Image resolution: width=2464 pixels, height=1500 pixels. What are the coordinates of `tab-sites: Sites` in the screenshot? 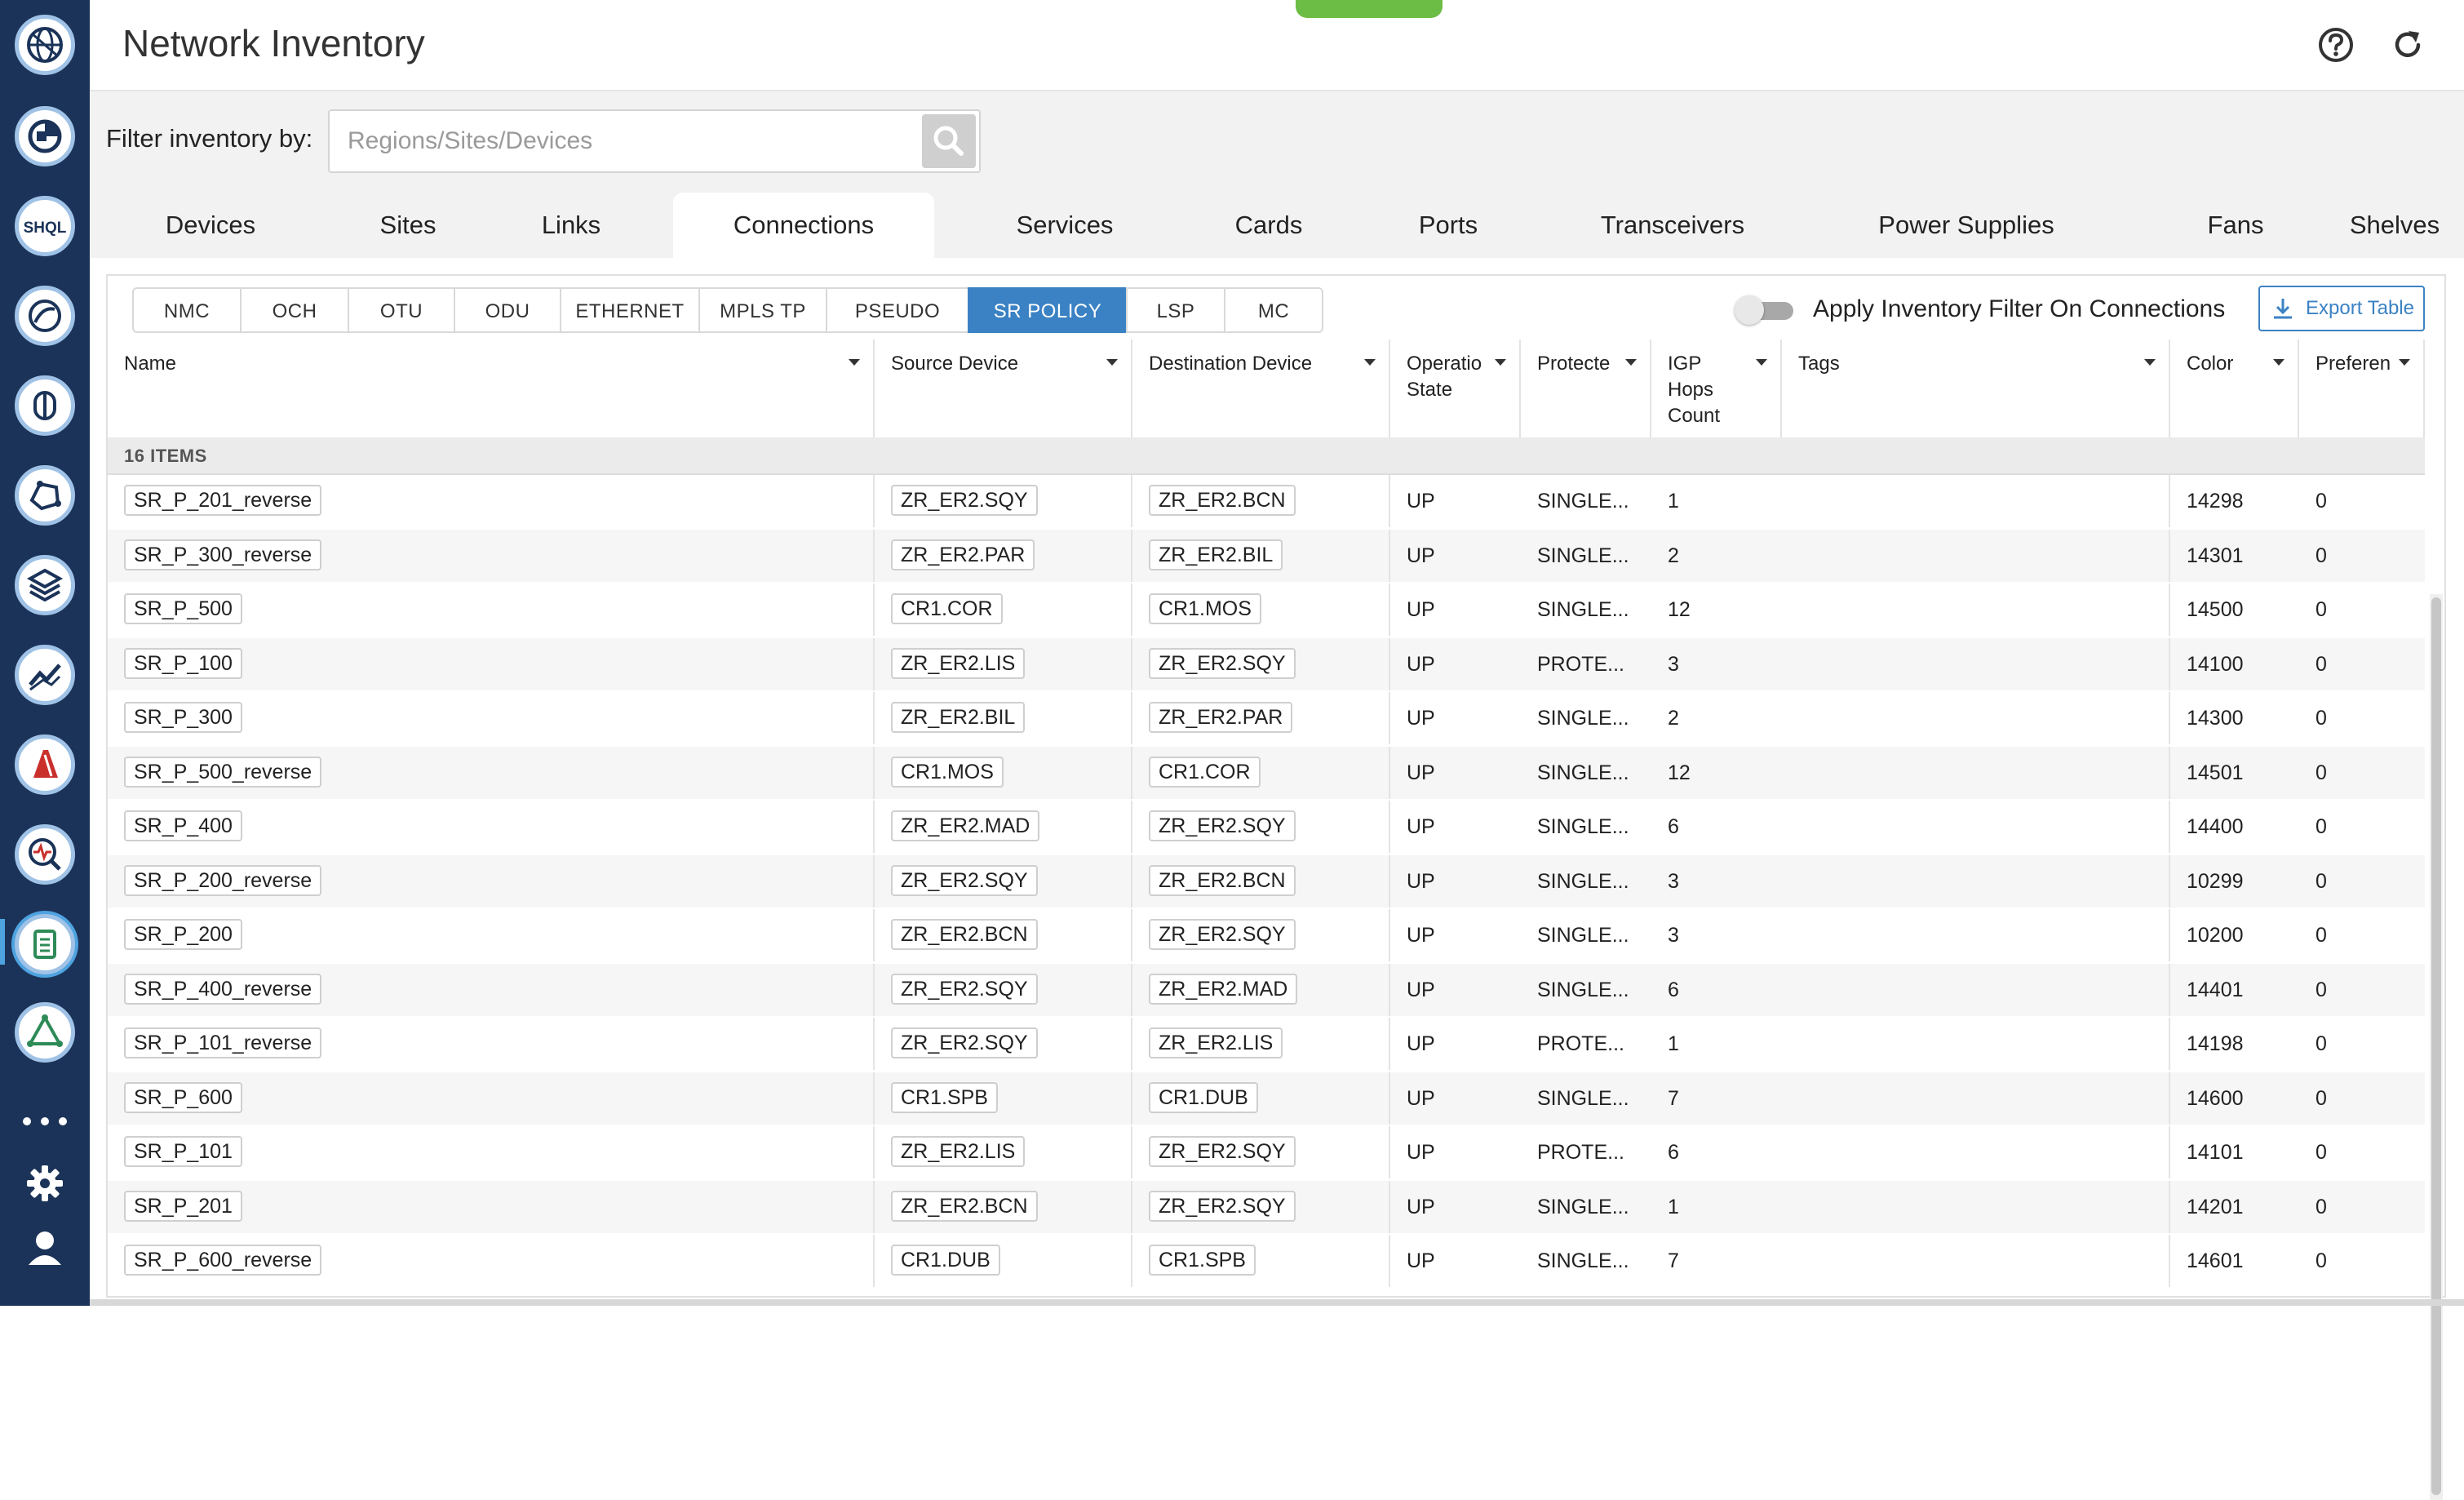 It's located at (408, 226).